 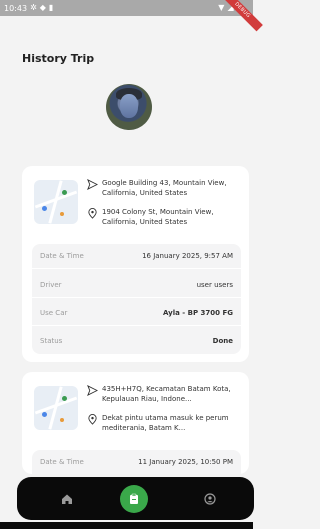 I want to click on bottom-nav, so click(x=135, y=498).